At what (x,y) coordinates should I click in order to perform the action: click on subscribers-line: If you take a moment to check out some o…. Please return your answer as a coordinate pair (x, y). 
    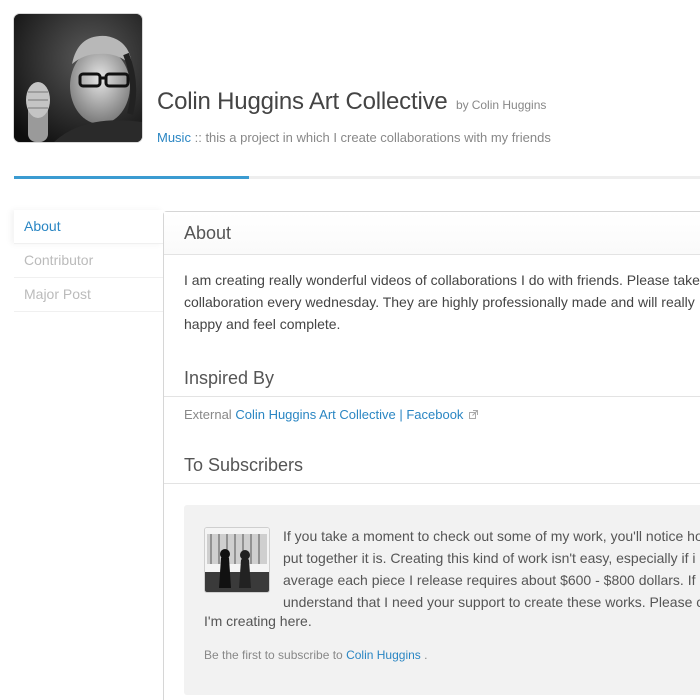
    Looking at the image, I should click on (491, 536).